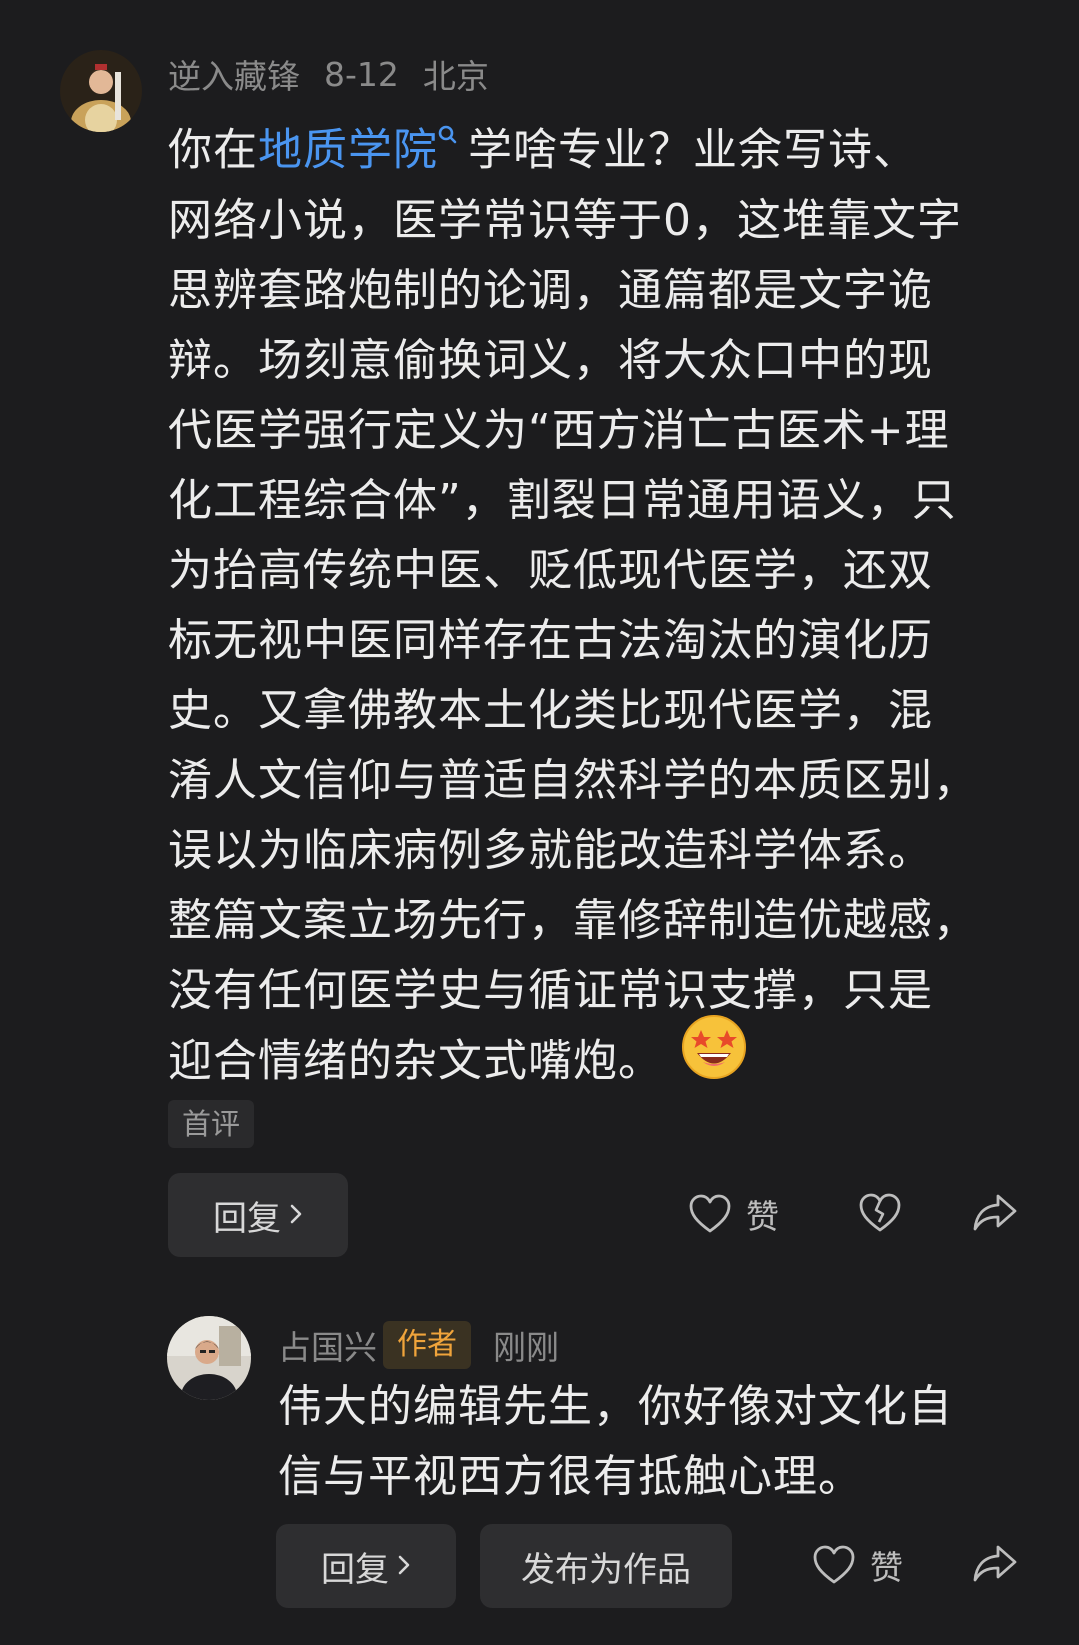 This screenshot has width=1079, height=1645. What do you see at coordinates (209, 1358) in the screenshot?
I see `reply-author-avatar` at bounding box center [209, 1358].